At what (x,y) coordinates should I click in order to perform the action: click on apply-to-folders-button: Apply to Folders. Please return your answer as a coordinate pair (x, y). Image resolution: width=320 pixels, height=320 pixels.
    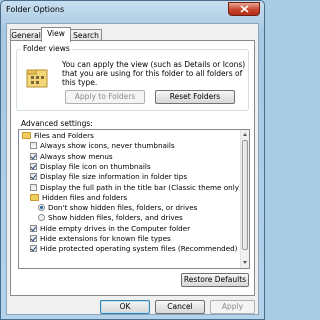
    Looking at the image, I should click on (105, 97).